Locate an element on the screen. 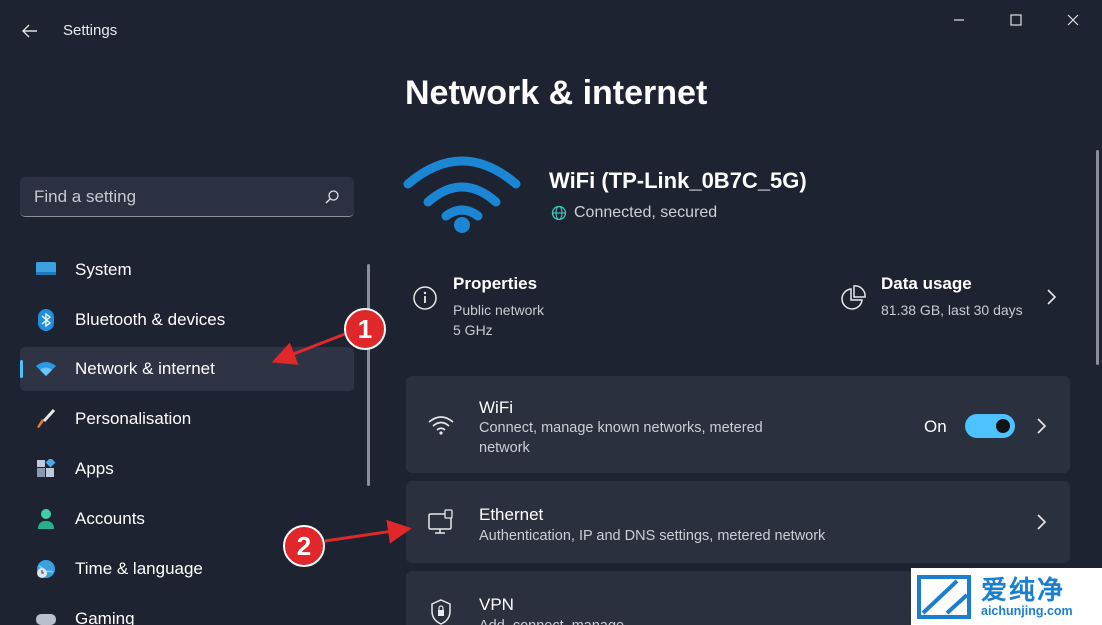 This screenshot has height=625, width=1102. watermark-logo-icon is located at coordinates (944, 596).